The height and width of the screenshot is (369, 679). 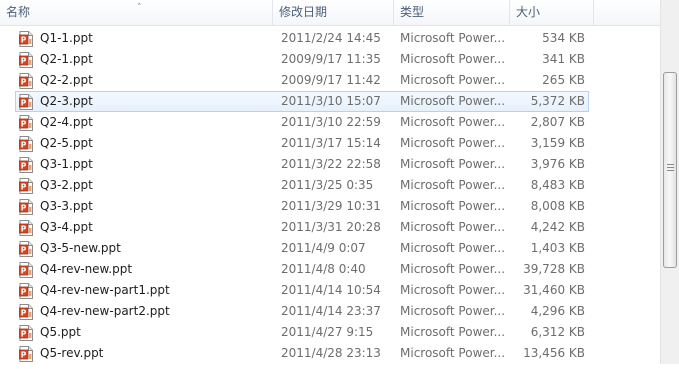 I want to click on column-header-date-label: 修改日期, so click(x=303, y=12).